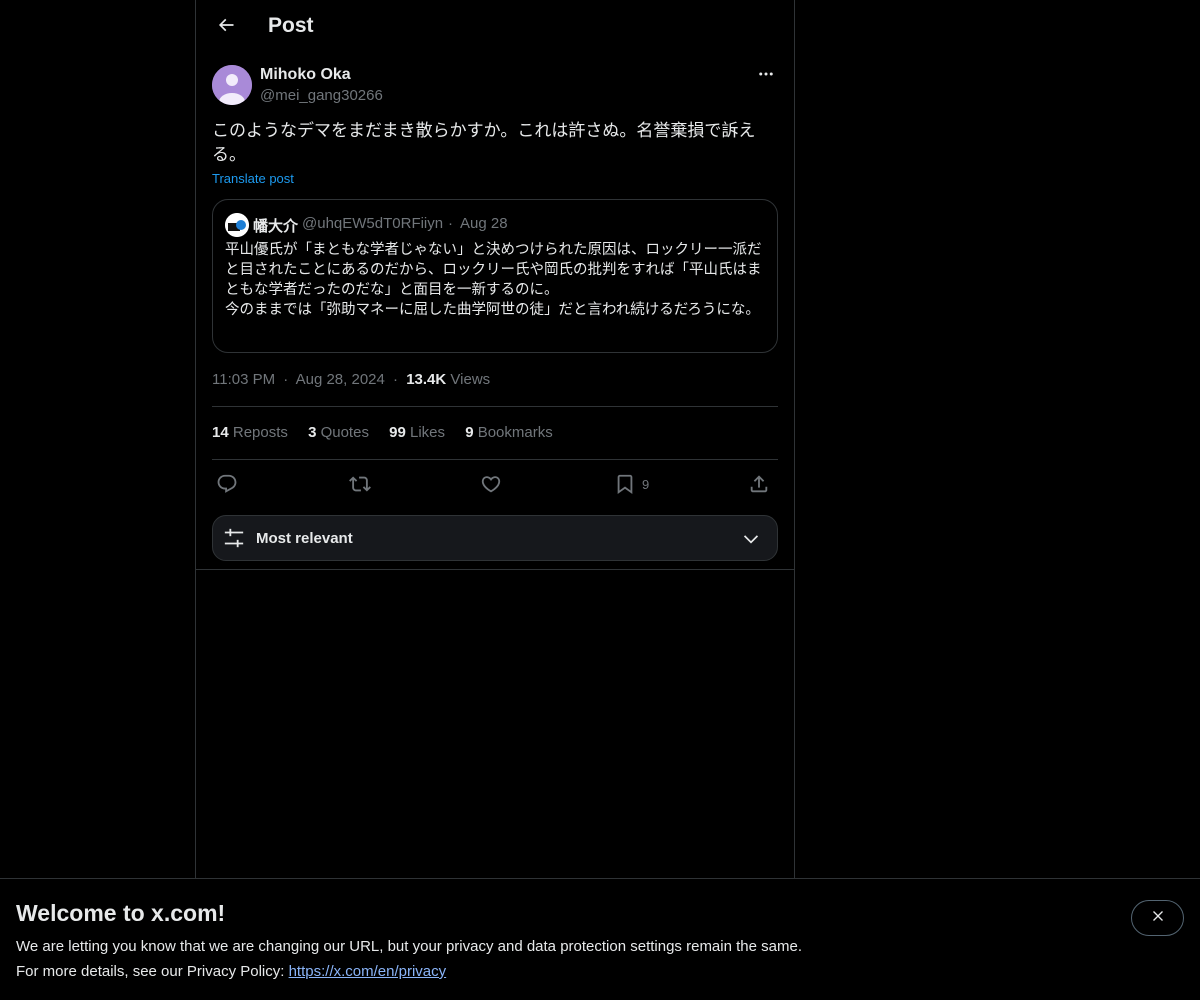 The width and height of the screenshot is (1200, 1000). I want to click on author-handle: @mei_gang30266, so click(321, 95).